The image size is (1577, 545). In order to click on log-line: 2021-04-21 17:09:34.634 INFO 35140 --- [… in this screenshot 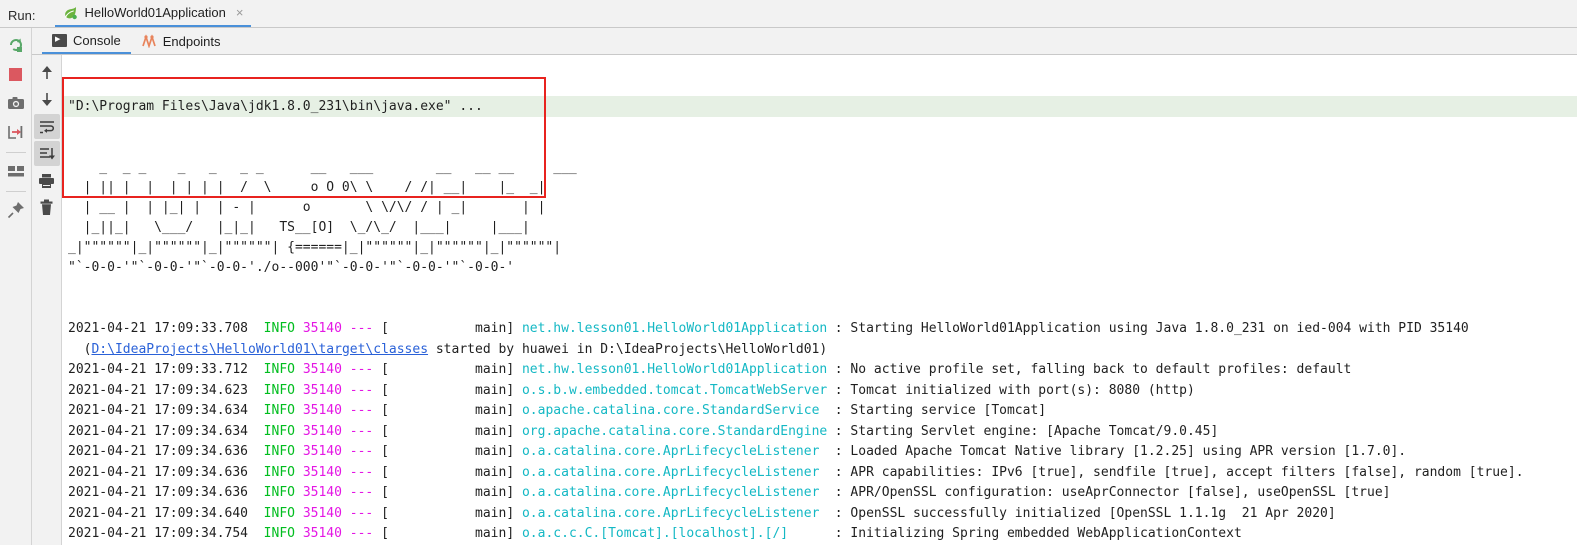, I will do `click(819, 411)`.